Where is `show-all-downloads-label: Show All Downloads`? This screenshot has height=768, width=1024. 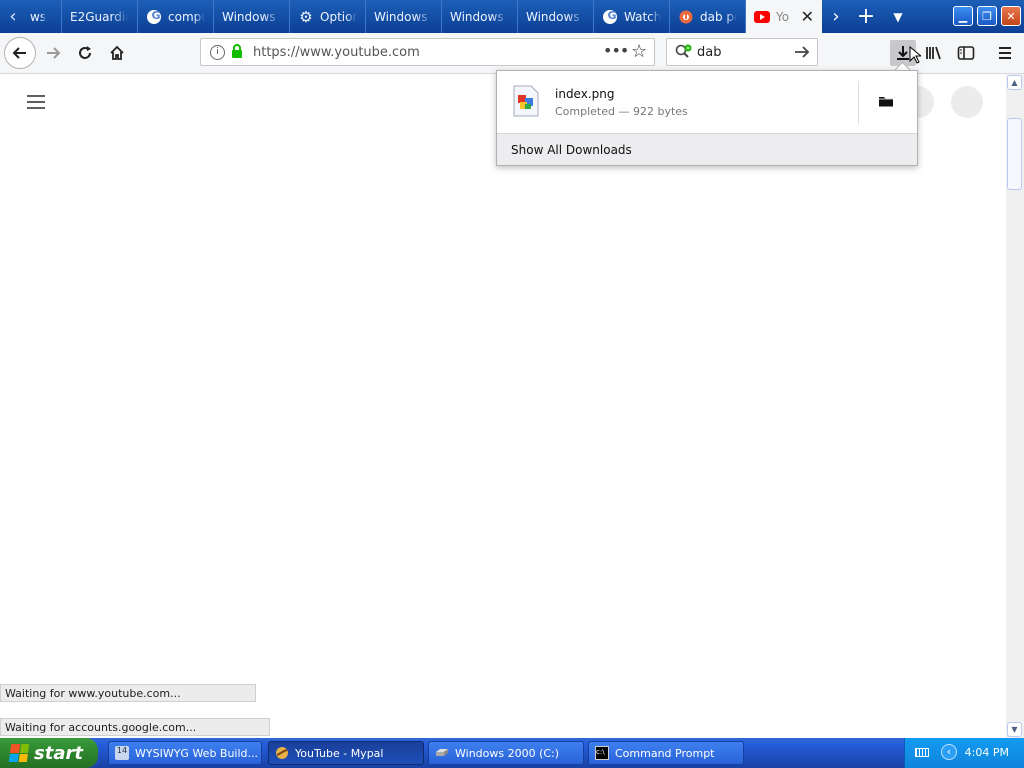 show-all-downloads-label: Show All Downloads is located at coordinates (571, 150).